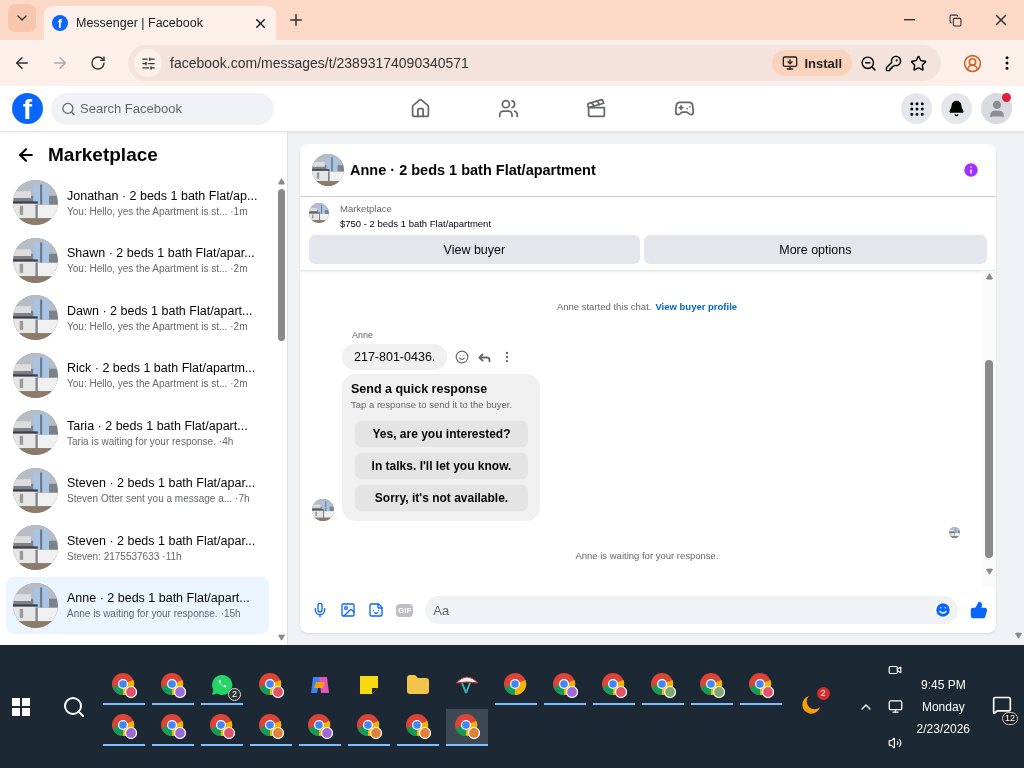 The width and height of the screenshot is (1024, 768). I want to click on folder-icon, so click(418, 685).